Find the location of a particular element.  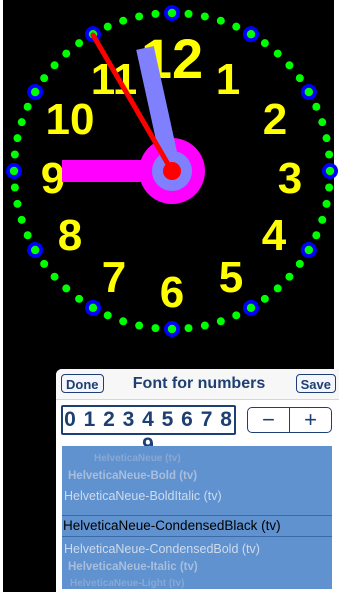

center-cap is located at coordinates (172, 171).